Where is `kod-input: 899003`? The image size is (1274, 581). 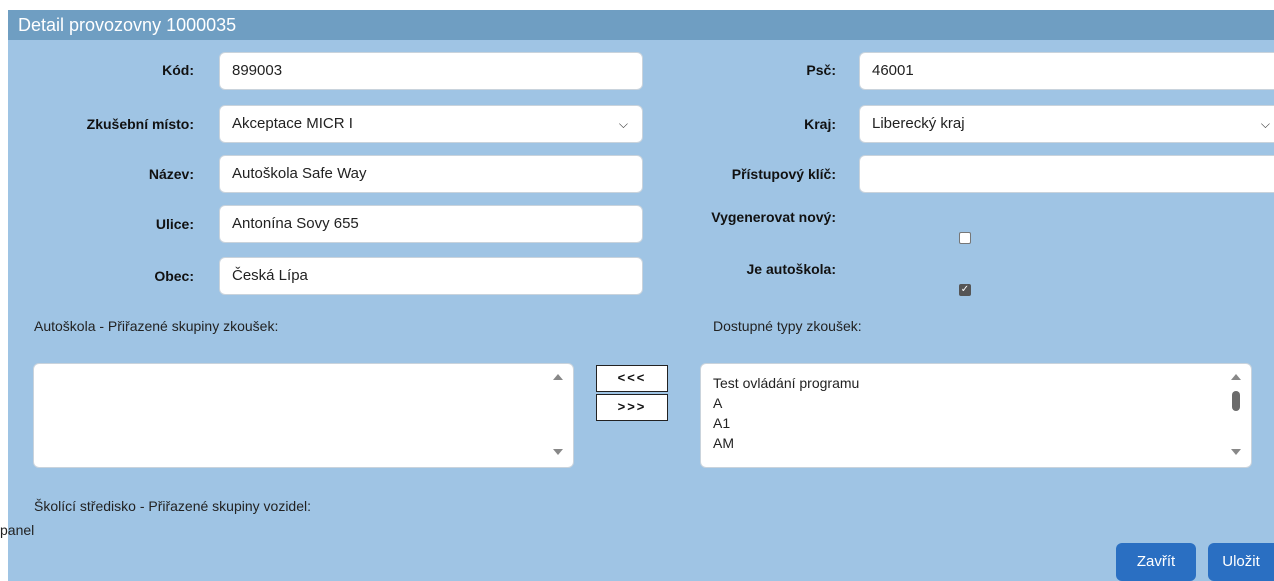
kod-input: 899003 is located at coordinates (431, 71).